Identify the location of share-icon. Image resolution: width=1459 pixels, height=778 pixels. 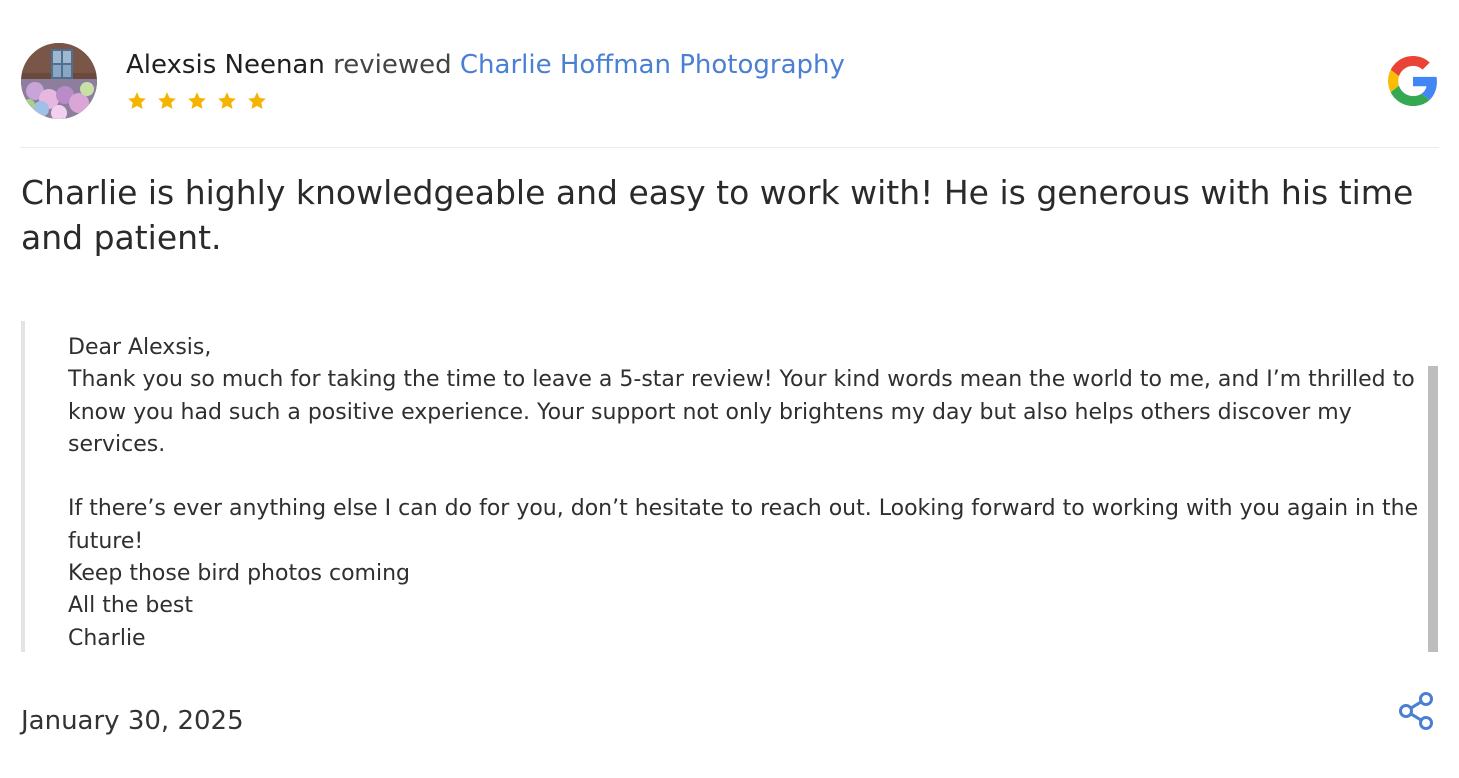
(1416, 711).